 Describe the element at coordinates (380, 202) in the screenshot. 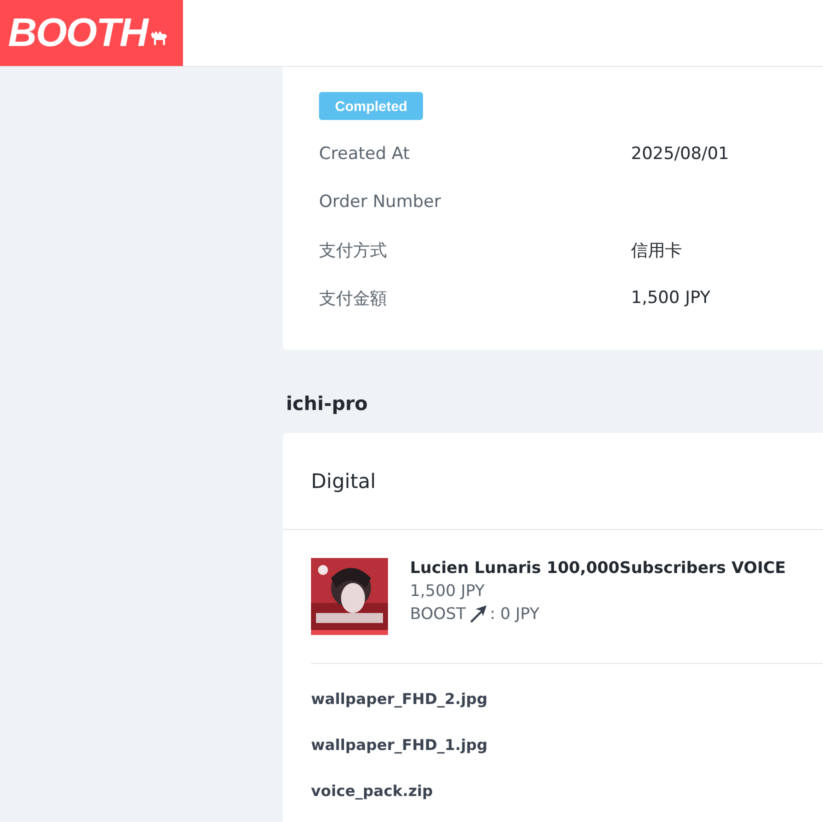

I see `detail-label: Order Number` at that location.